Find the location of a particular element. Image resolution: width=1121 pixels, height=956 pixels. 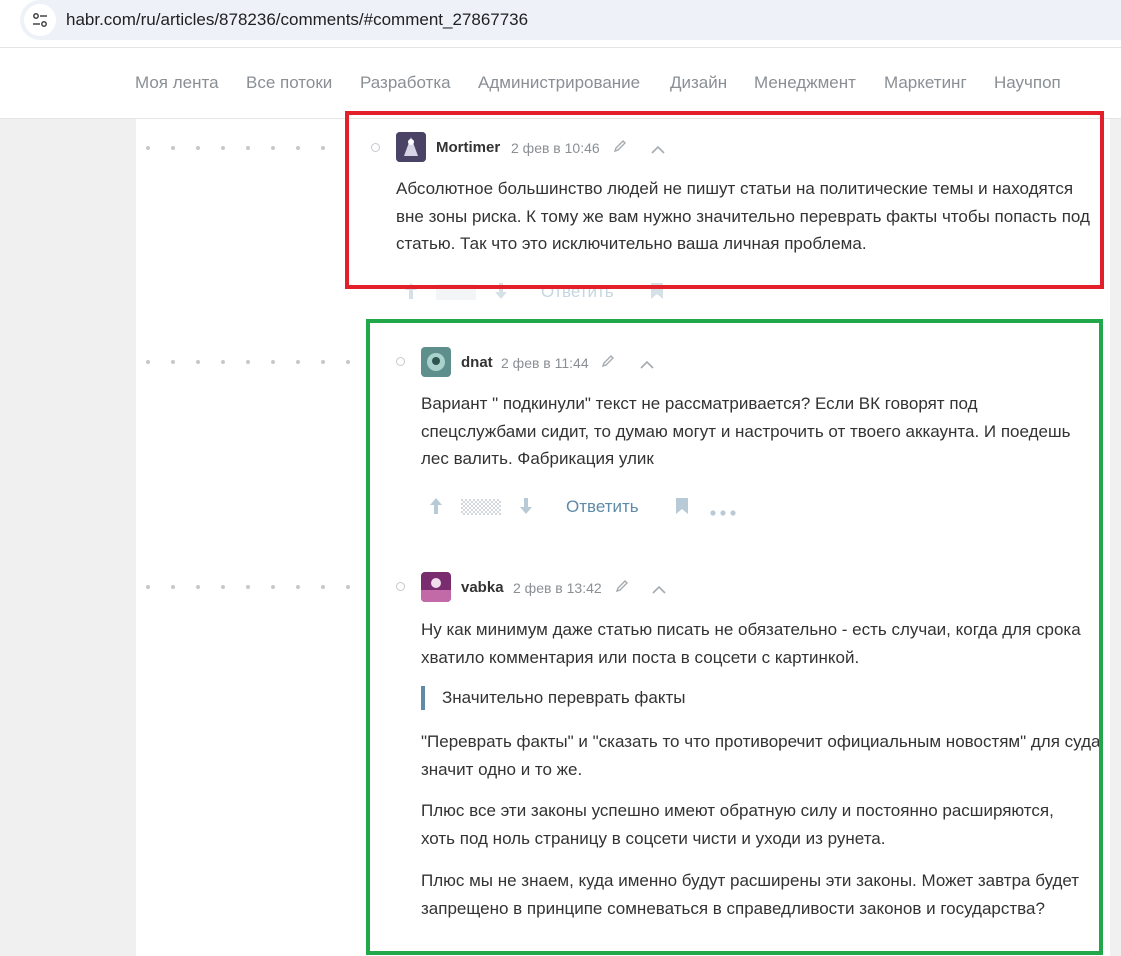

scrollbar-track is located at coordinates (1115, 537).